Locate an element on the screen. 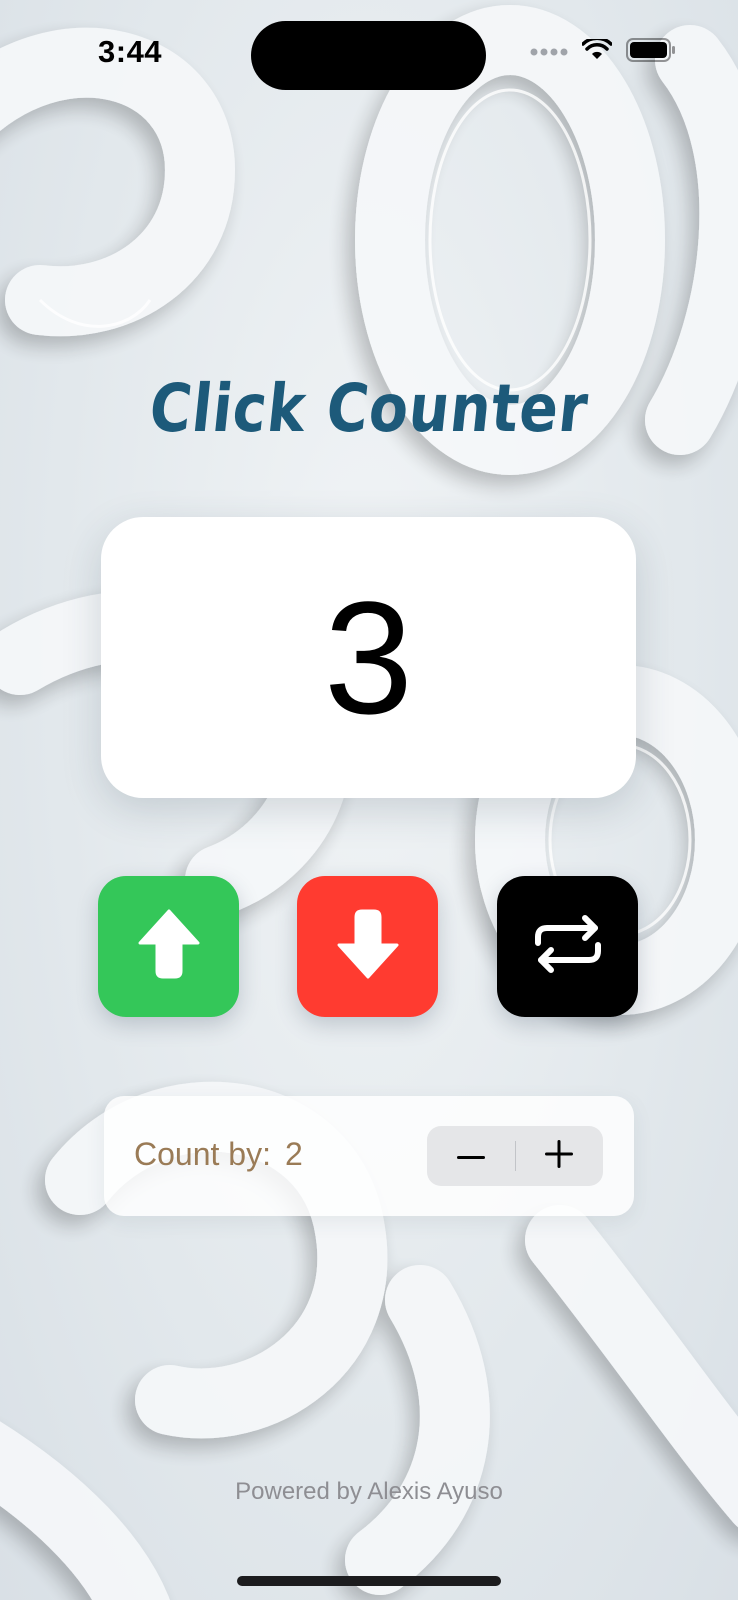 The width and height of the screenshot is (738, 1600). count-by-value: 2 is located at coordinates (293, 1154).